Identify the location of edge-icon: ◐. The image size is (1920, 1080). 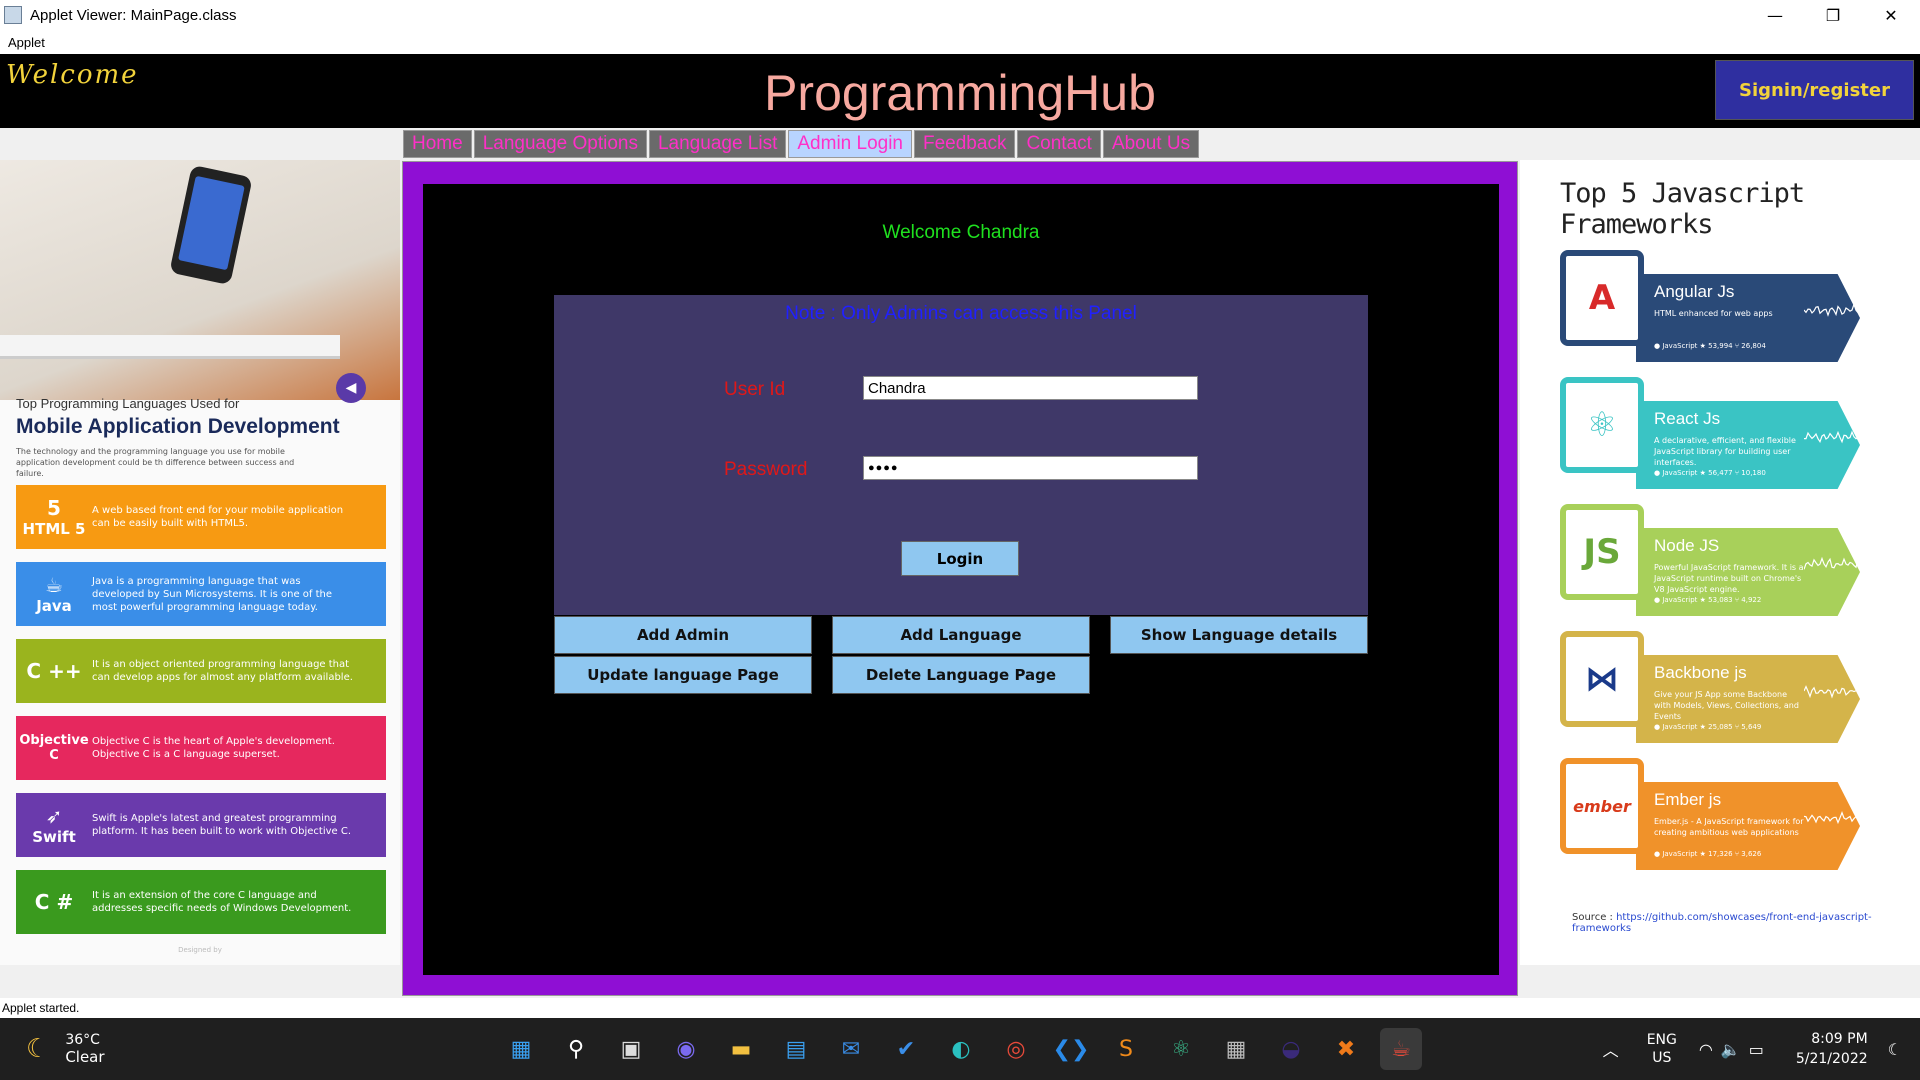
(961, 1049).